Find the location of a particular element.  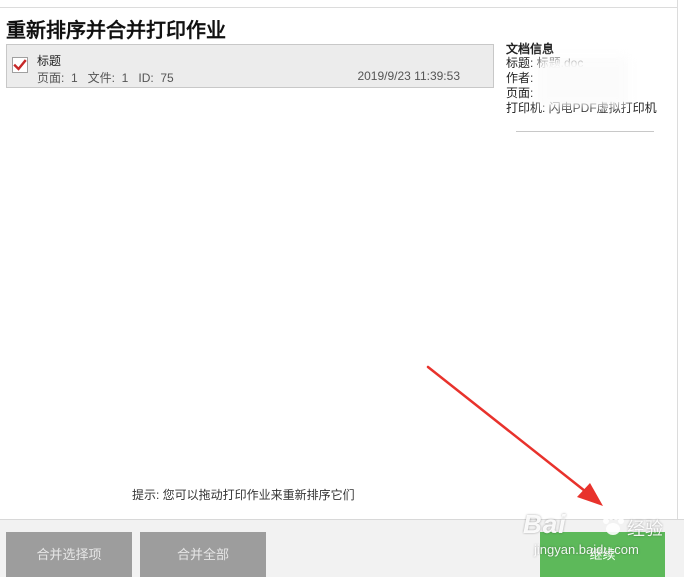

info-divider is located at coordinates (585, 131).